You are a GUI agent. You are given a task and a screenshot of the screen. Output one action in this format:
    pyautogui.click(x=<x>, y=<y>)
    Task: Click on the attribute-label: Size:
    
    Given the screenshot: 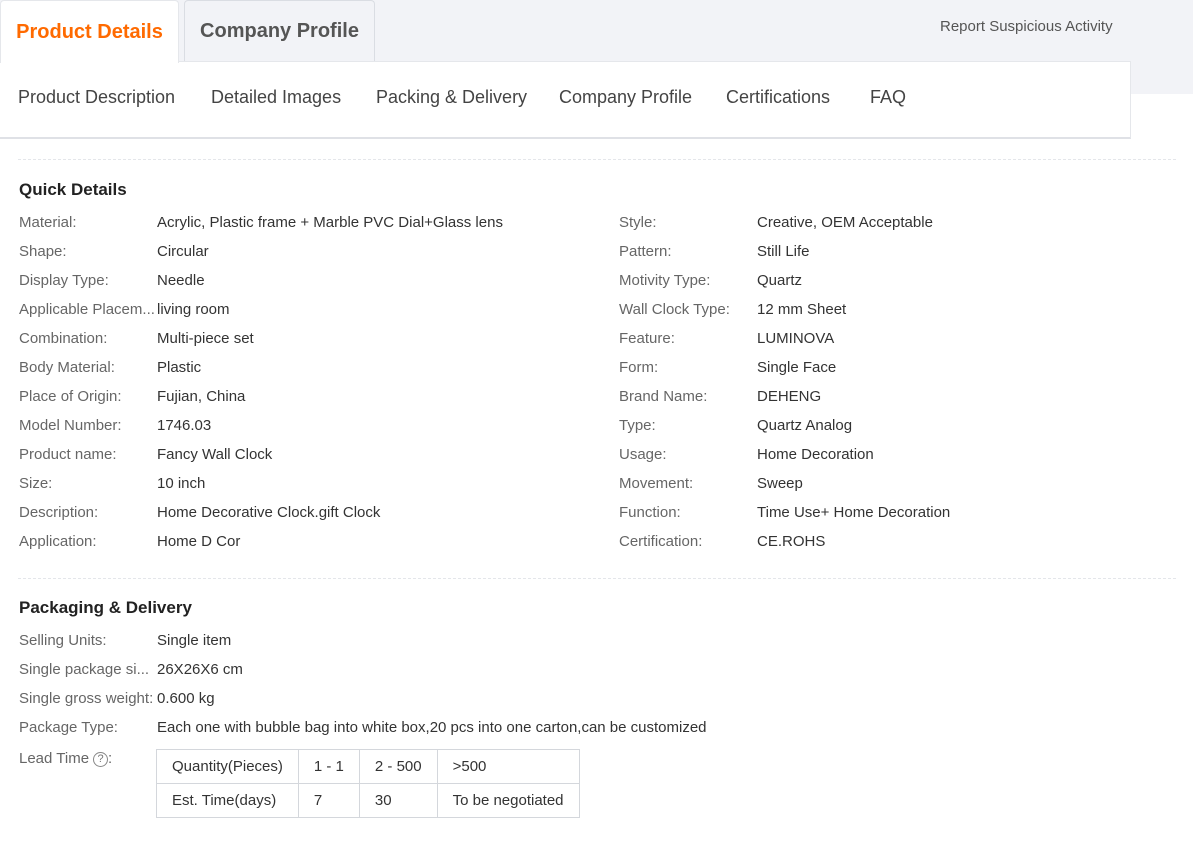 What is the action you would take?
    pyautogui.click(x=36, y=483)
    